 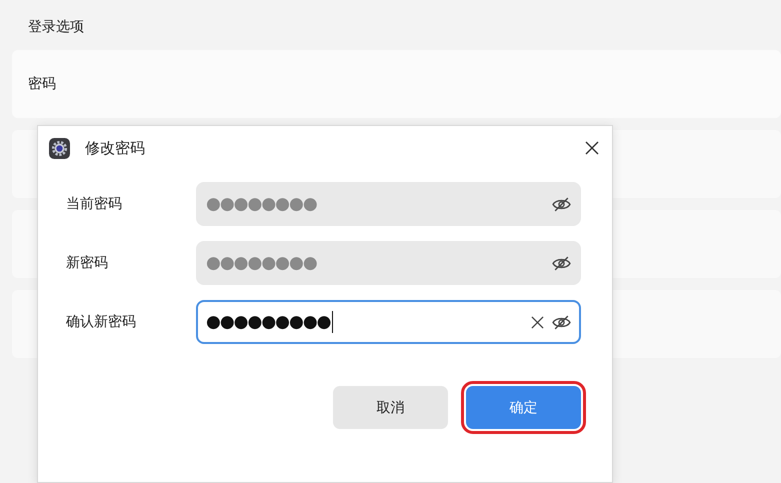 I want to click on field-label: 当前密码, so click(x=94, y=204).